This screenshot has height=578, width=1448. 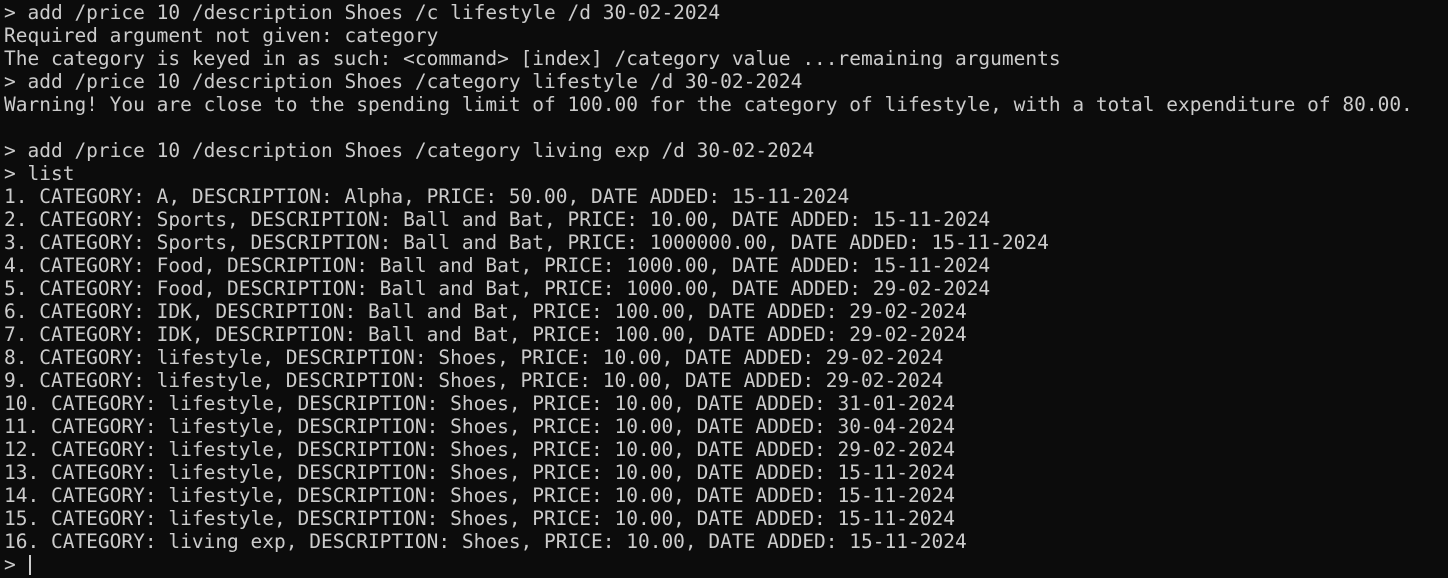 What do you see at coordinates (221, 35) in the screenshot?
I see `terminal-line: Required argument not given: category` at bounding box center [221, 35].